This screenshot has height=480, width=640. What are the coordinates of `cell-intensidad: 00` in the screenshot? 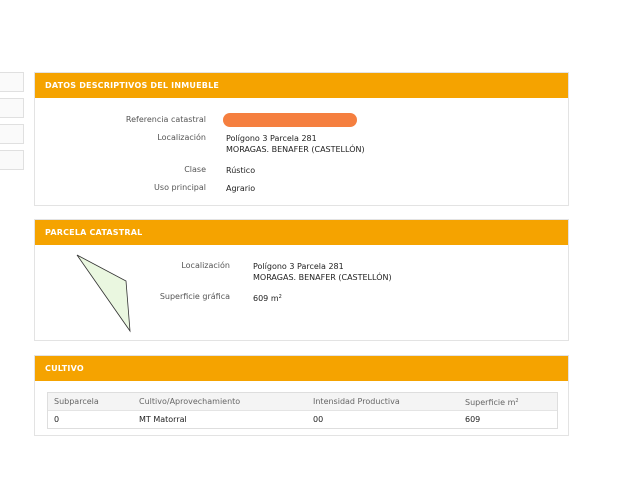 It's located at (318, 419).